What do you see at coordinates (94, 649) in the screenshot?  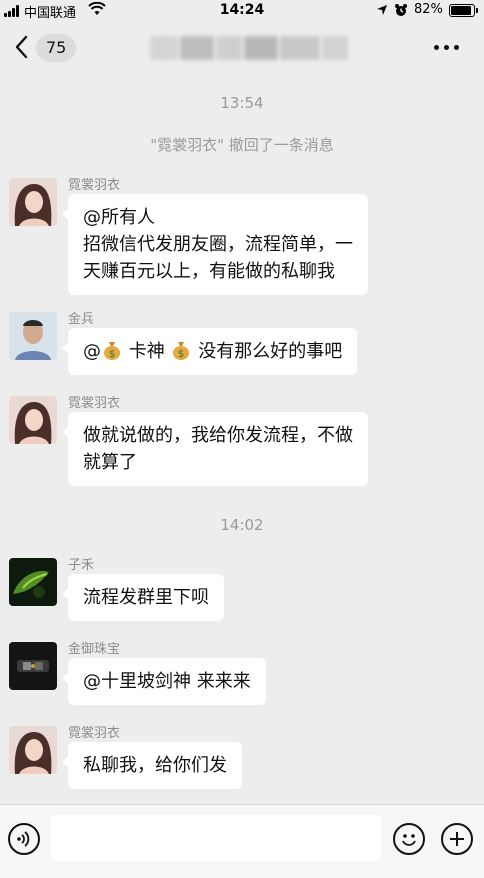 I see `sender-name: 金御珠宝` at bounding box center [94, 649].